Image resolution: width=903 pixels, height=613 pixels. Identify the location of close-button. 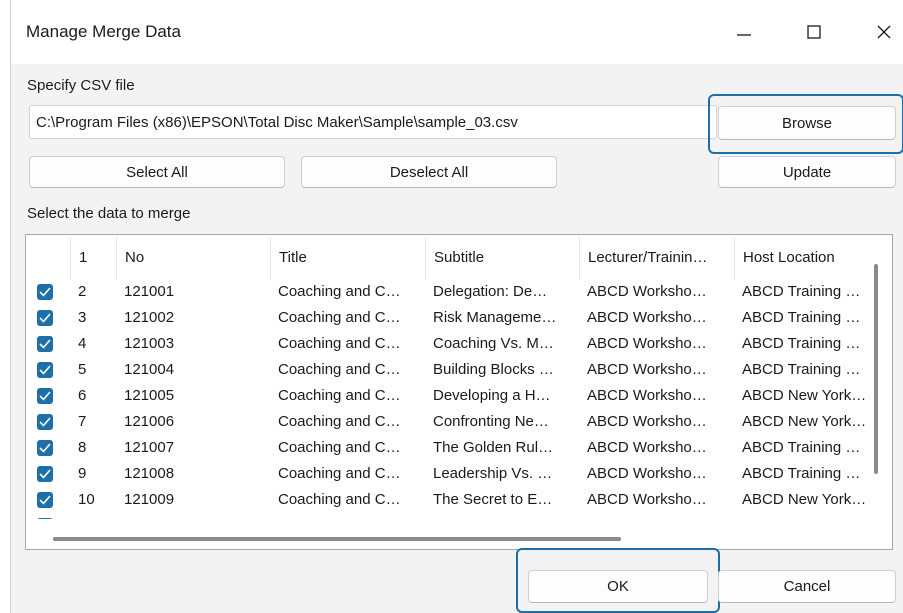
(881, 32).